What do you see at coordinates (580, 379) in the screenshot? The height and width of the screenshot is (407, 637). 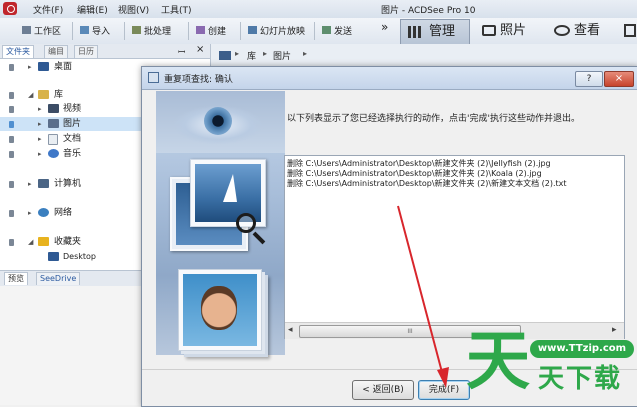 I see `watermark-text: 天下载` at bounding box center [580, 379].